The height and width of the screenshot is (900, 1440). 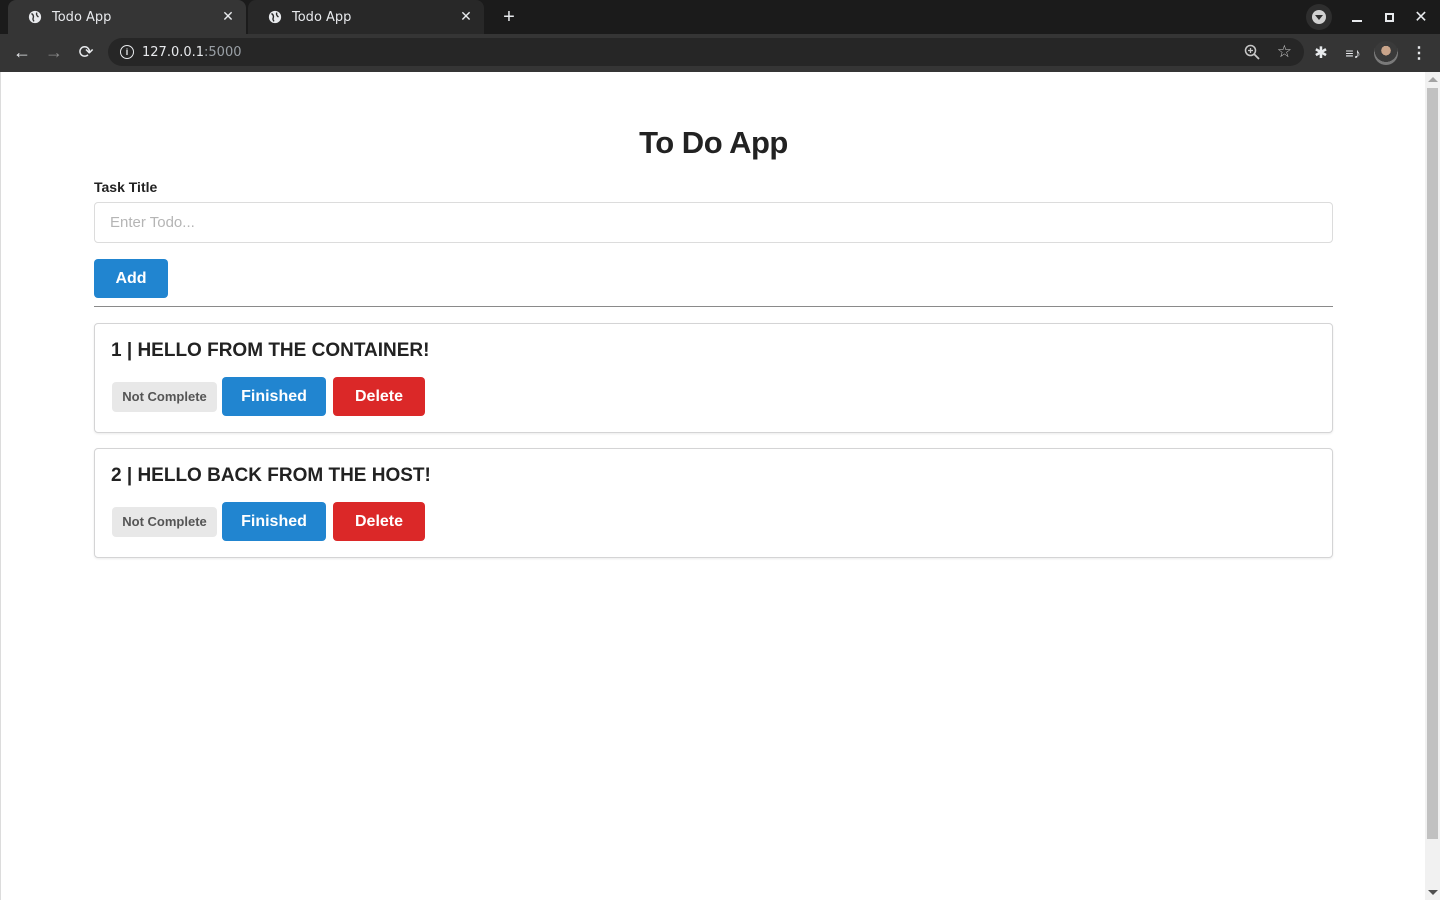 What do you see at coordinates (54, 52) in the screenshot?
I see `forward-button: →` at bounding box center [54, 52].